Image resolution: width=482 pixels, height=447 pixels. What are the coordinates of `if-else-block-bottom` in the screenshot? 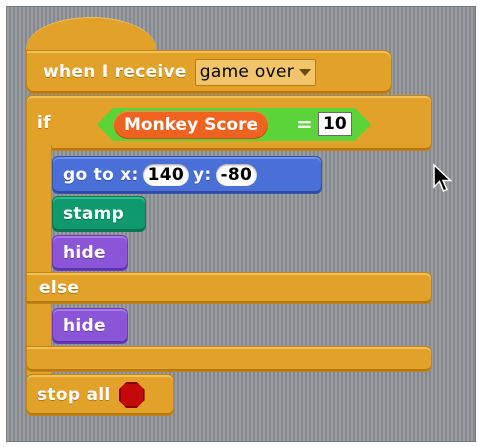 It's located at (229, 359).